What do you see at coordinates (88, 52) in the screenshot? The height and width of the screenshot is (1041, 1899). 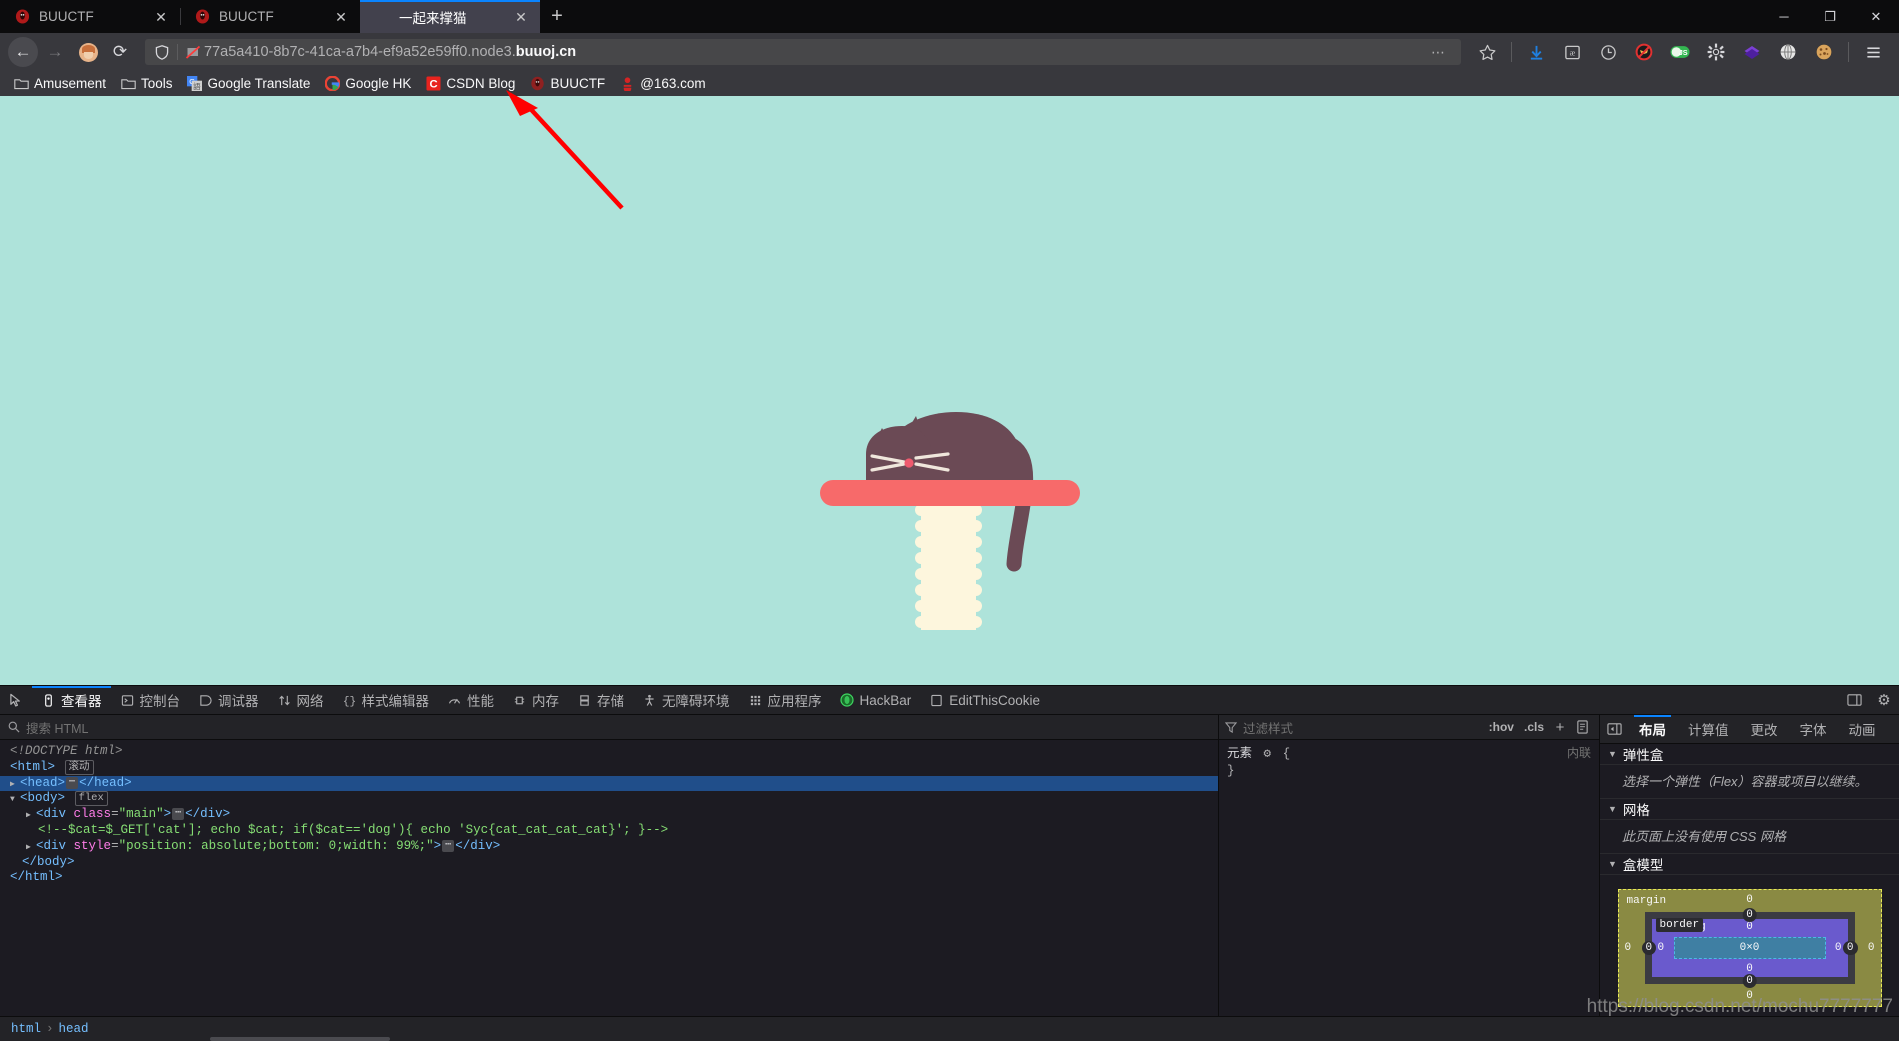 I see `avatar` at bounding box center [88, 52].